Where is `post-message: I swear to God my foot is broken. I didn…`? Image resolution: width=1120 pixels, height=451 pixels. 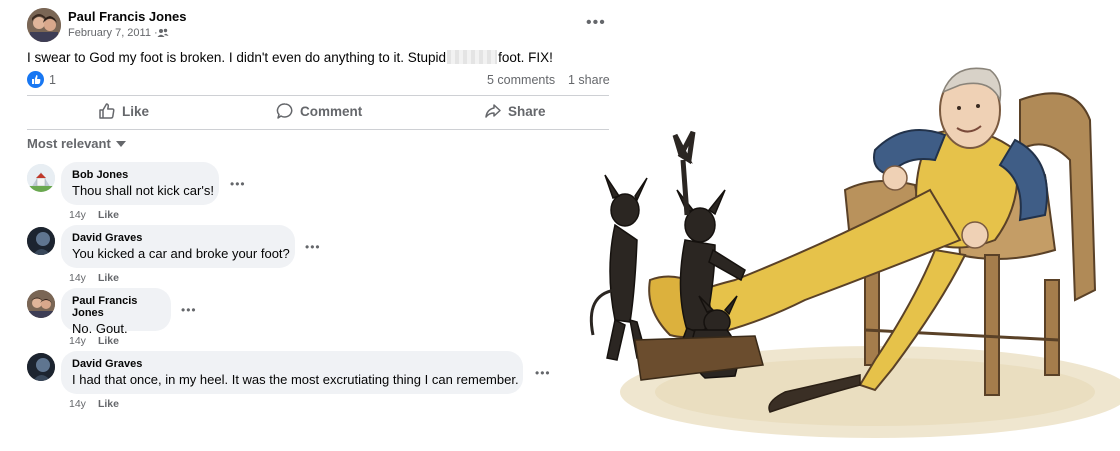 post-message: I swear to God my foot is broken. I didn… is located at coordinates (290, 57).